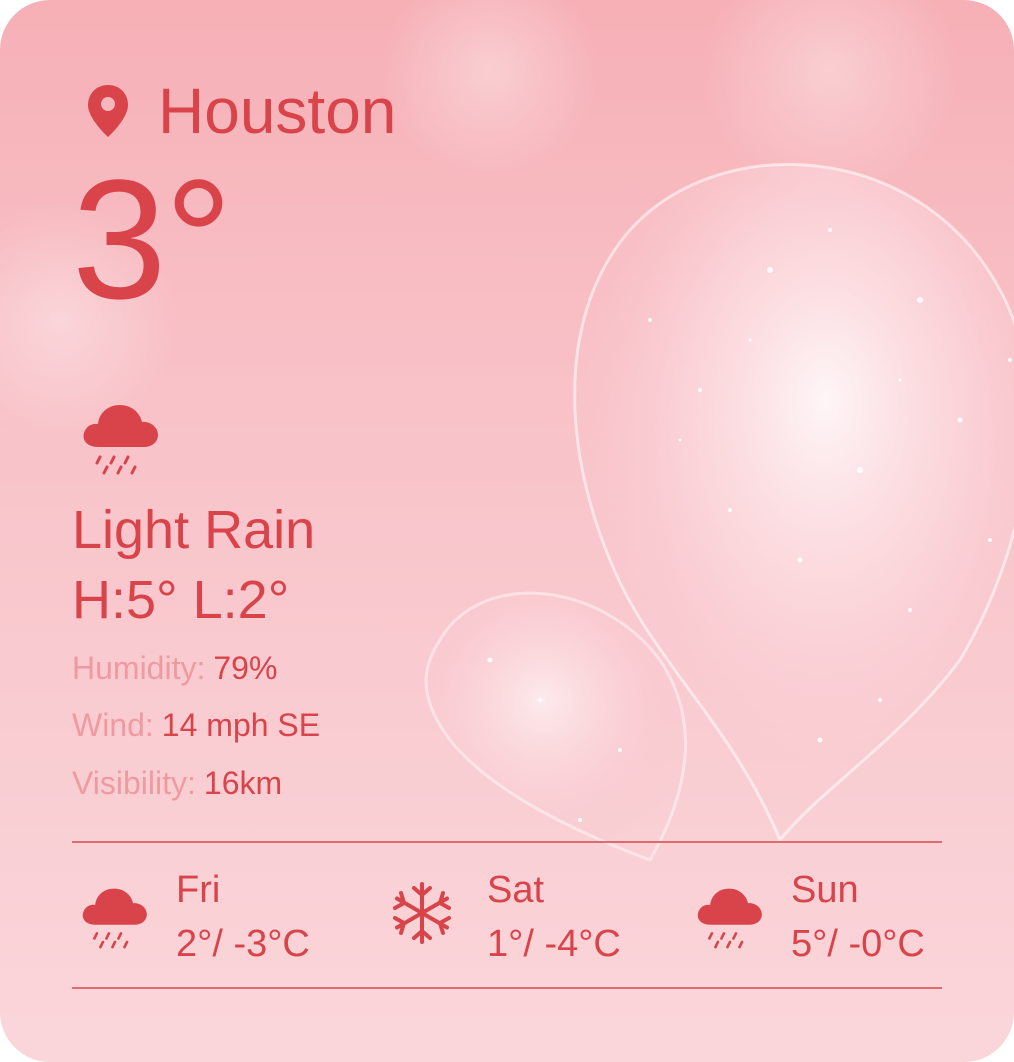 This screenshot has height=1062, width=1014. What do you see at coordinates (228, 921) in the screenshot?
I see `forecast-day-fri: Fri 2°/ -3°C` at bounding box center [228, 921].